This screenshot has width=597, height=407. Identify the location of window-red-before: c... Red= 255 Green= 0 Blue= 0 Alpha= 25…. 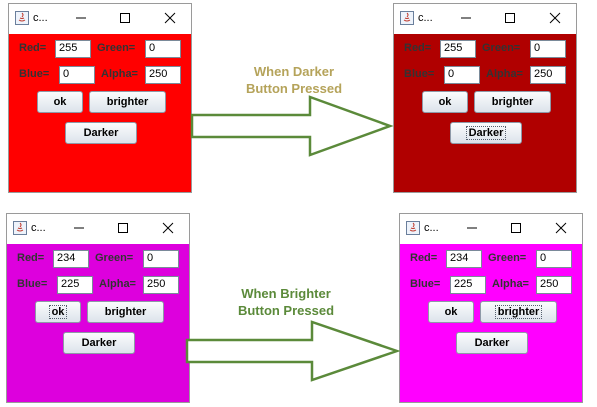
(100, 98).